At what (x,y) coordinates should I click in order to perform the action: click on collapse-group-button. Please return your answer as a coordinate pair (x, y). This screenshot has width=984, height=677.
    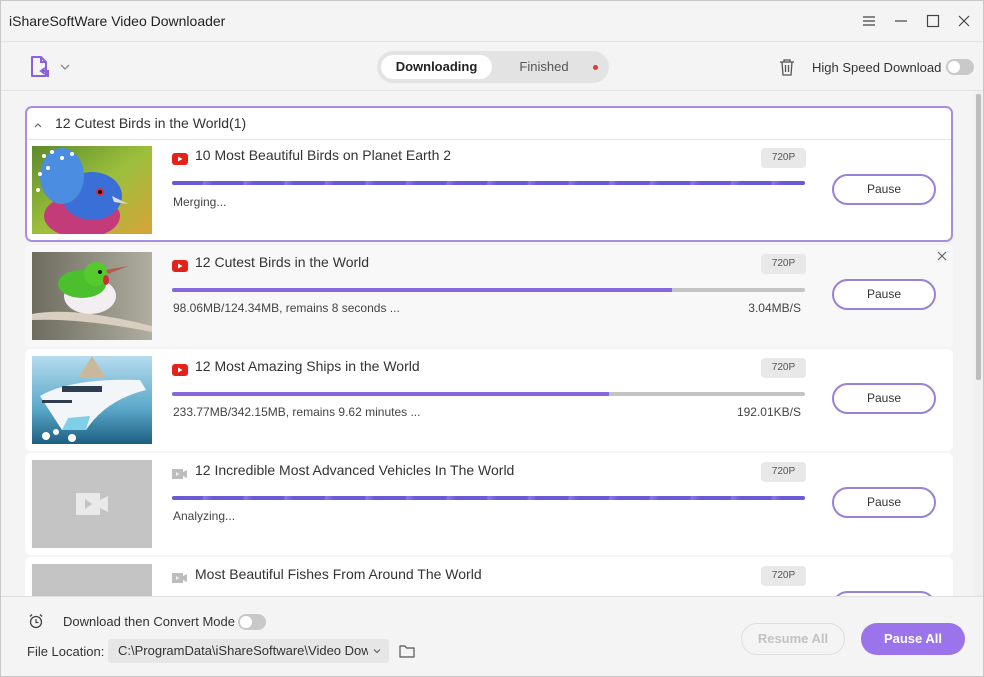
    Looking at the image, I should click on (38, 122).